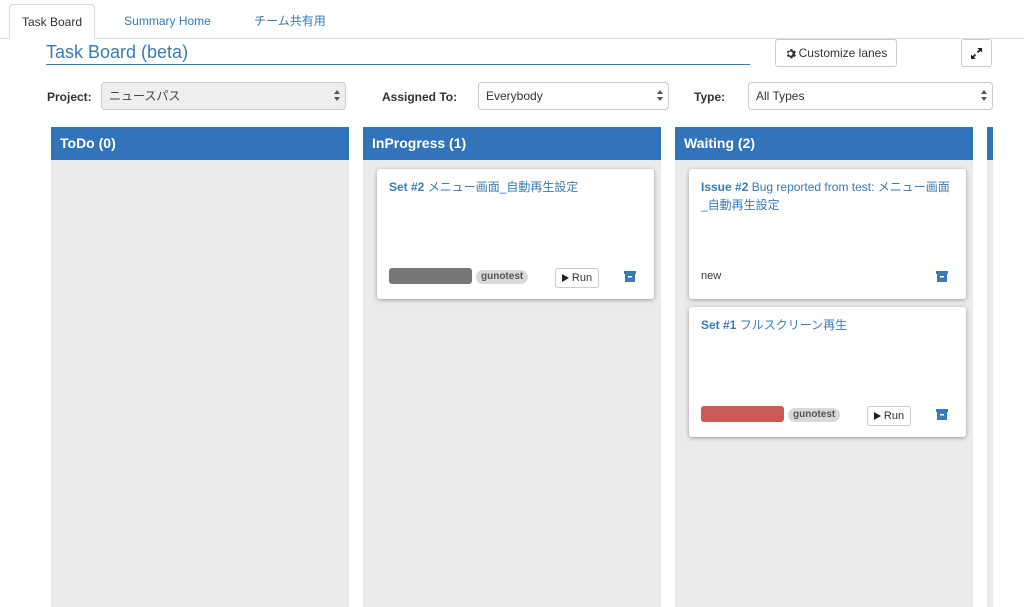 This screenshot has width=1024, height=607. I want to click on customize-lanes-label: Customize lanes, so click(843, 53).